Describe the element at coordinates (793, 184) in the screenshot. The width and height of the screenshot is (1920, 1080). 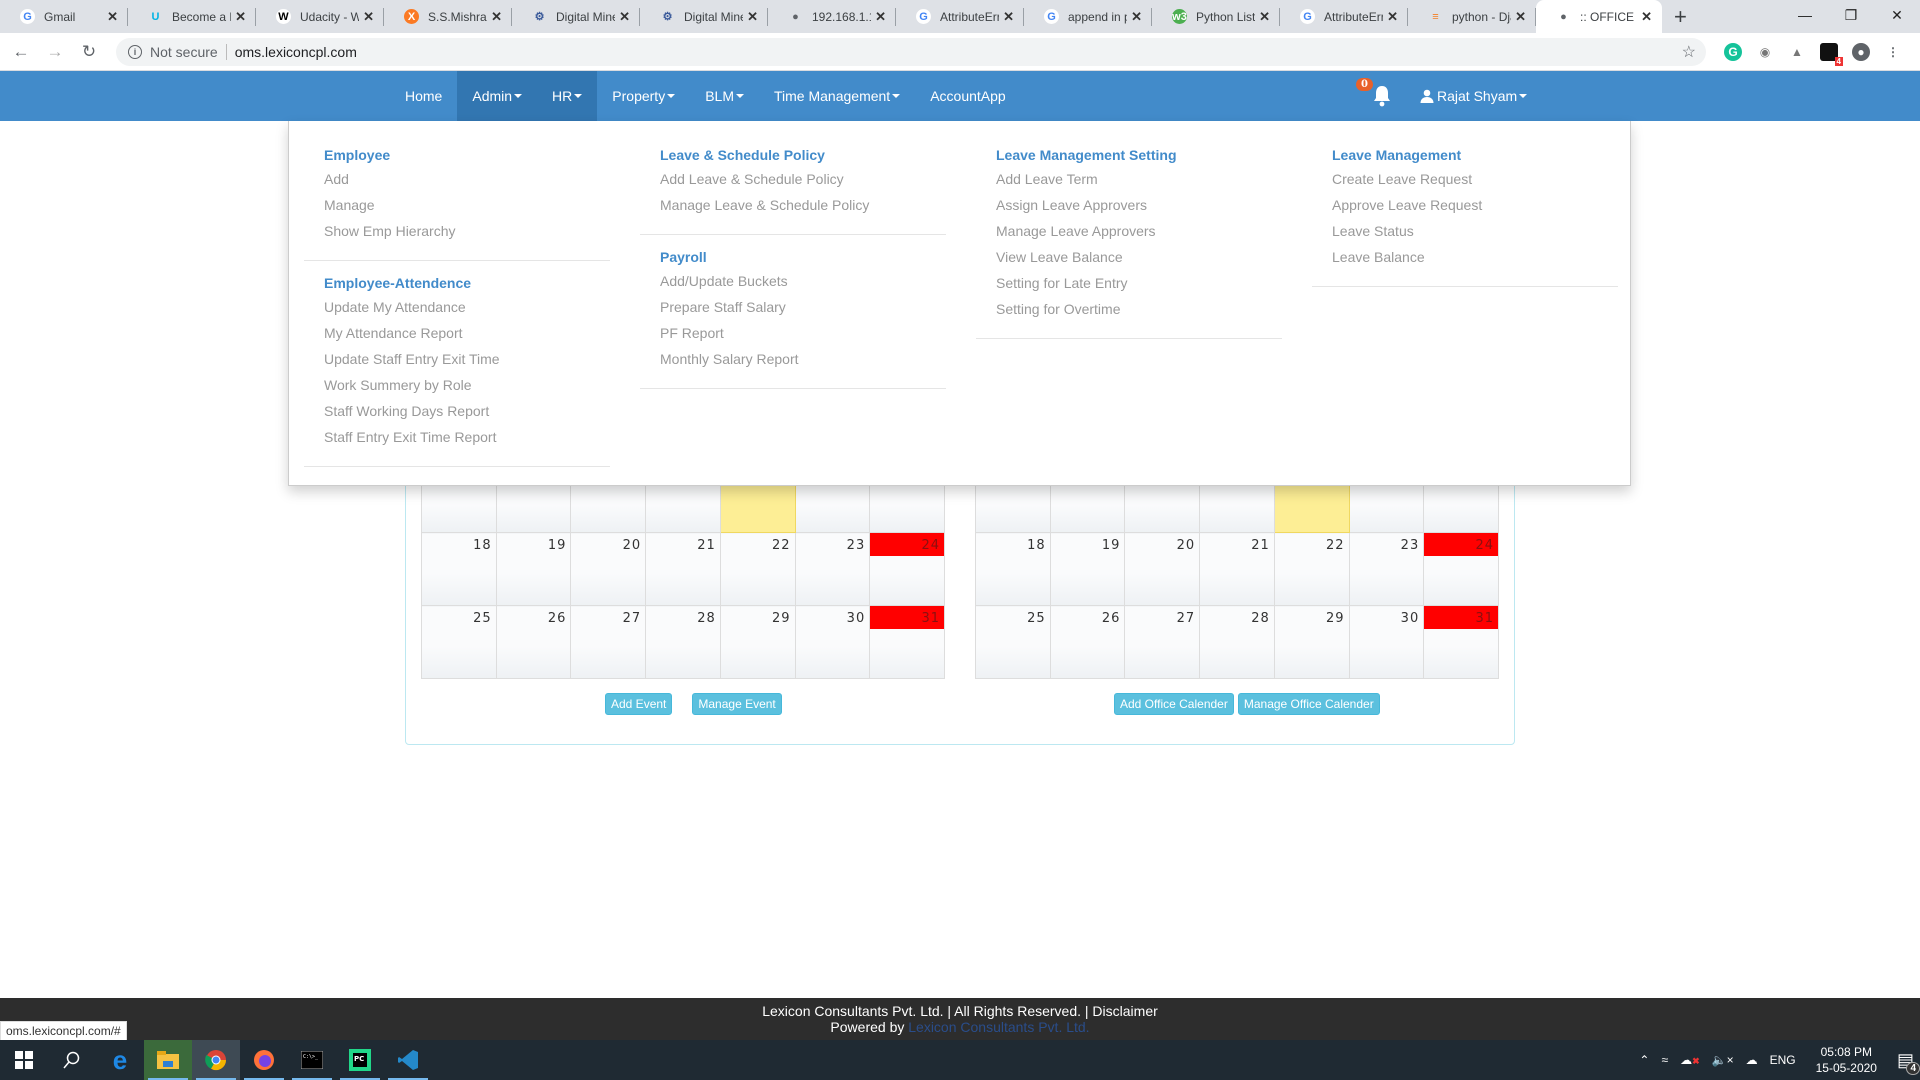
I see `menu-item: Add Leave & Schedule Policy` at that location.